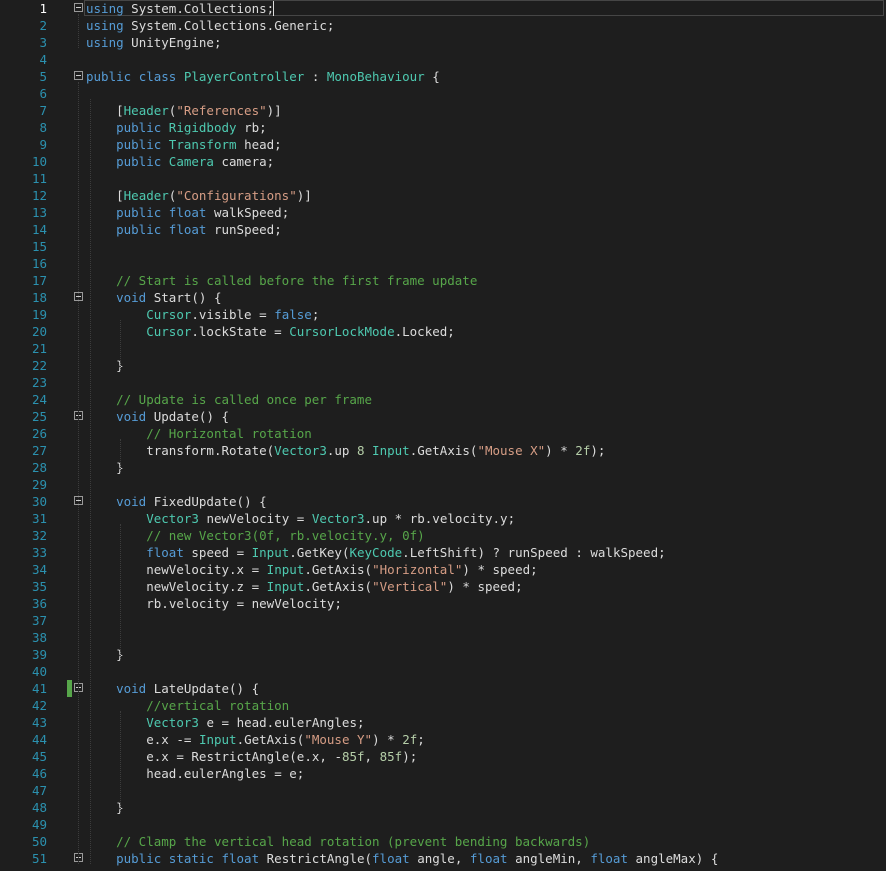  What do you see at coordinates (443, 246) in the screenshot?
I see `code-line: 15` at bounding box center [443, 246].